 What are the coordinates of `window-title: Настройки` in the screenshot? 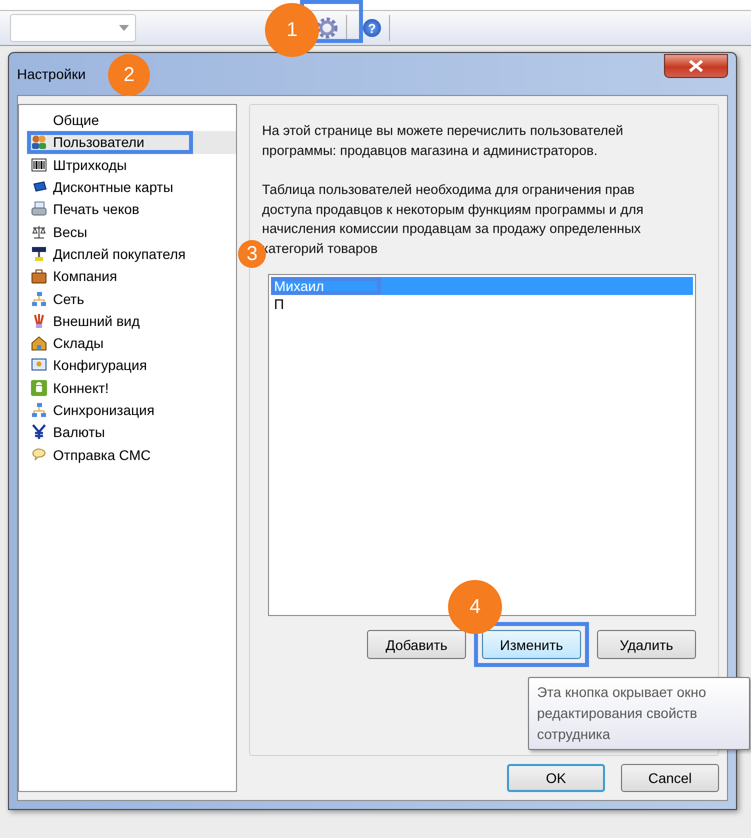 It's located at (51, 74).